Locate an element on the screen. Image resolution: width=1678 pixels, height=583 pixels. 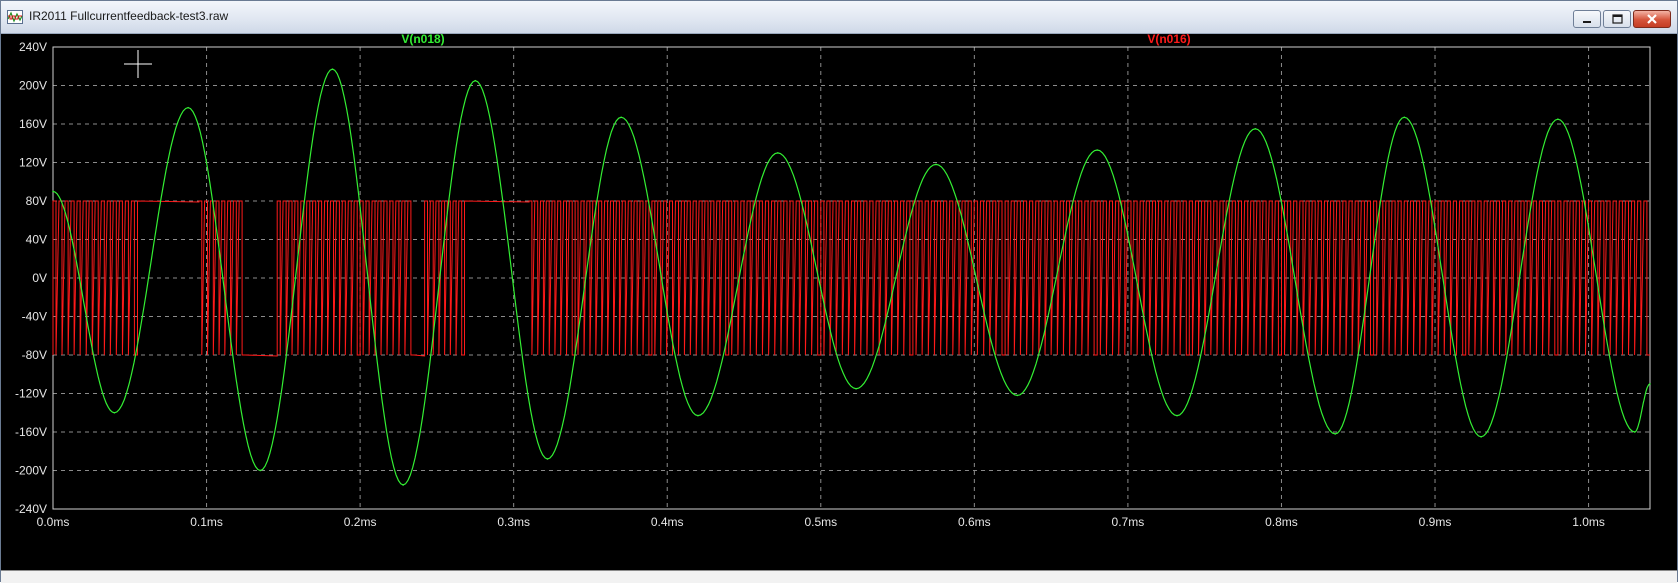
close-icon is located at coordinates (1652, 19).